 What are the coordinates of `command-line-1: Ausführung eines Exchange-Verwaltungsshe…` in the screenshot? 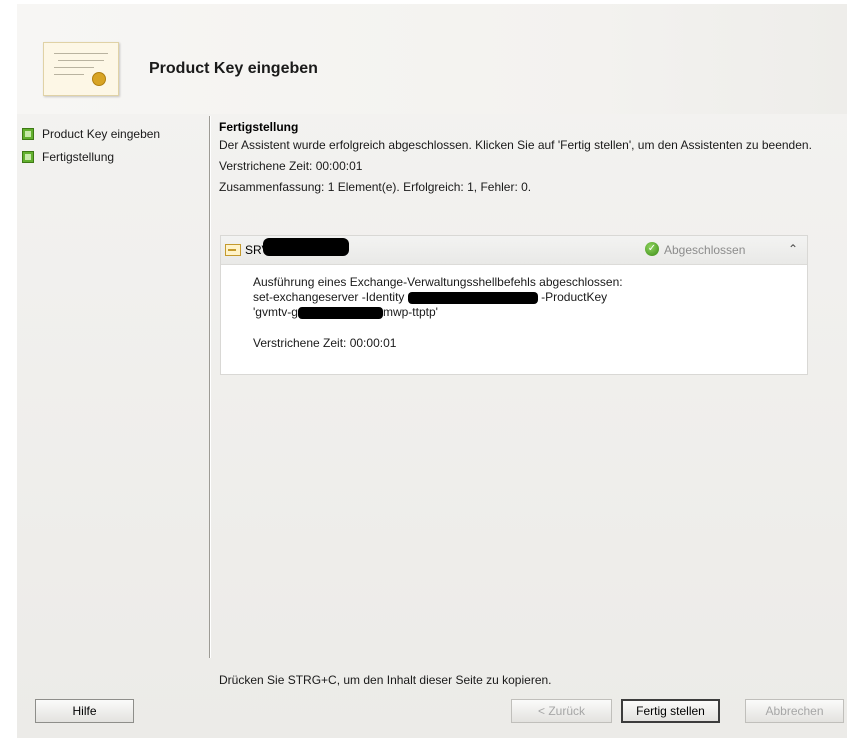 It's located at (438, 282).